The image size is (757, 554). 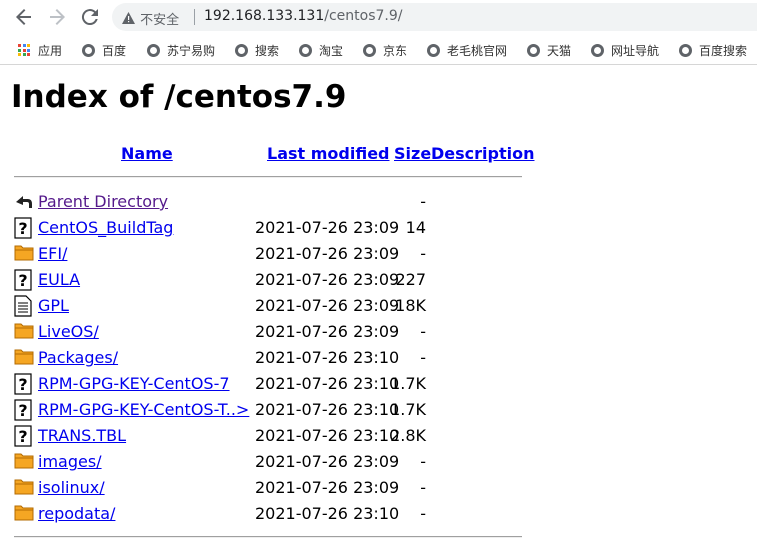 I want to click on apps-grid-icon, so click(x=24, y=50).